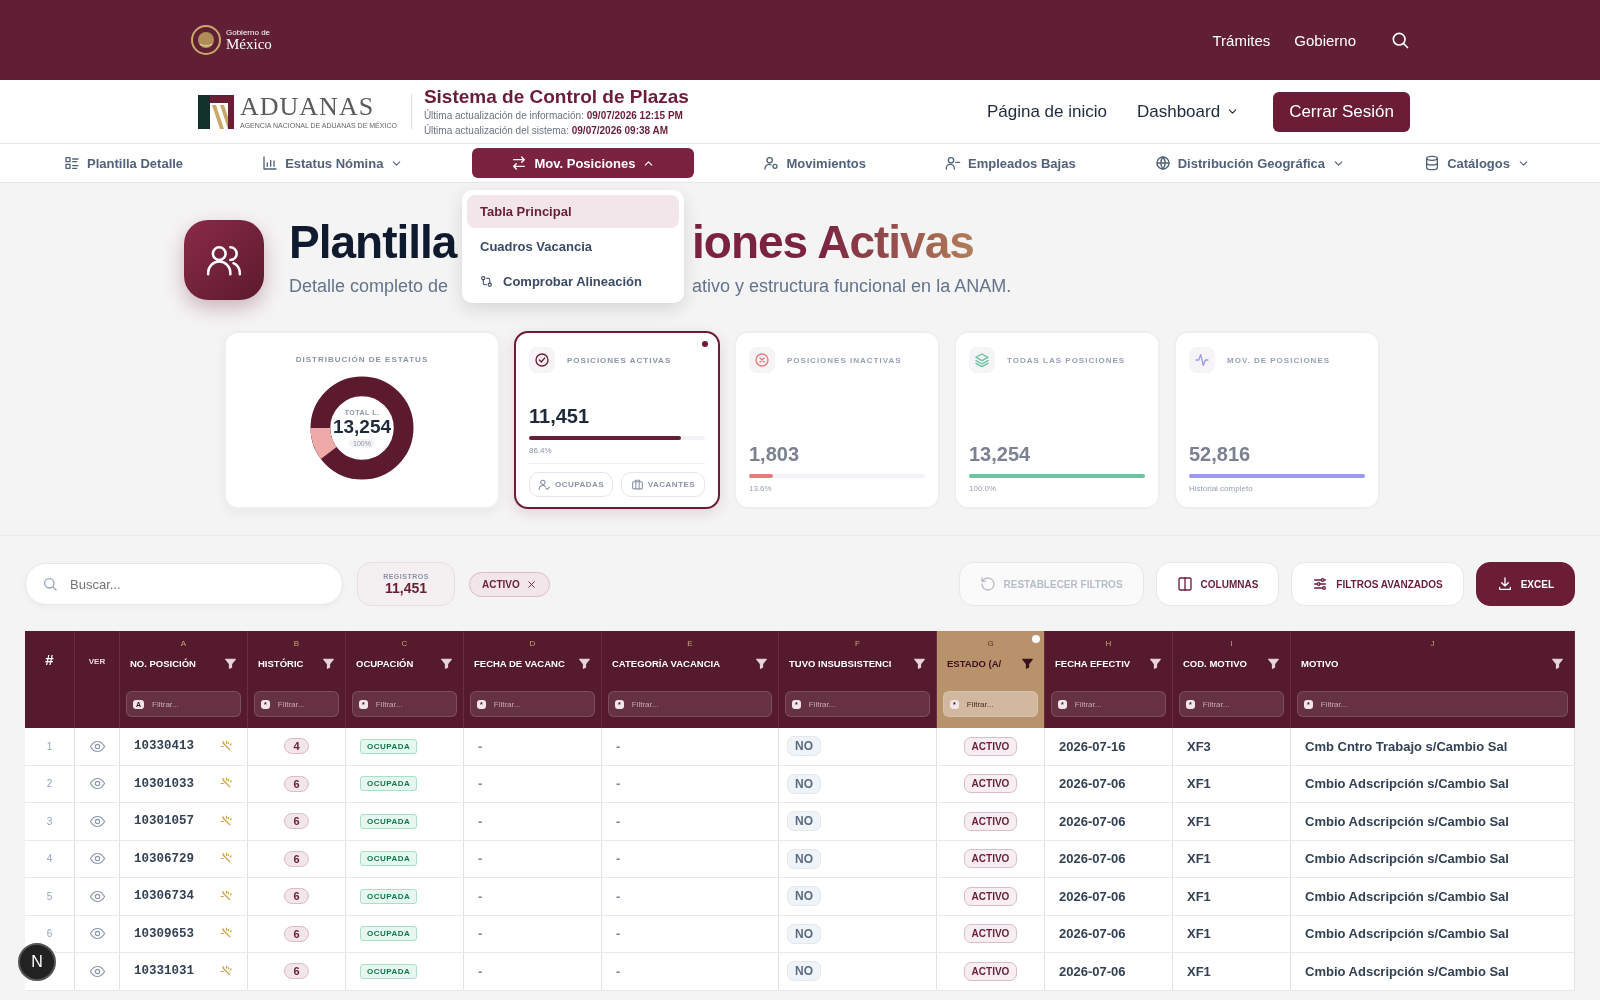  What do you see at coordinates (362, 359) in the screenshot?
I see `card-label: DISTRIBUCIÓN DE ESTATUS` at bounding box center [362, 359].